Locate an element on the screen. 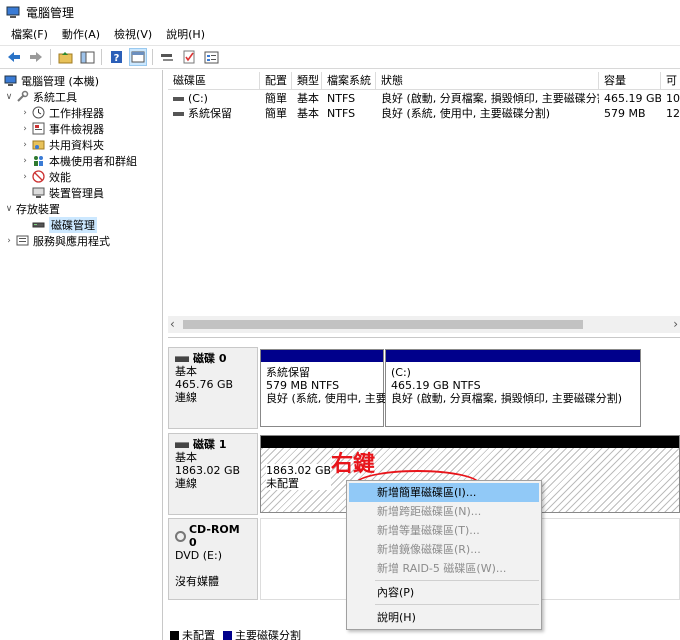 The height and width of the screenshot is (640, 680). legend-label: 未配置 is located at coordinates (198, 635).